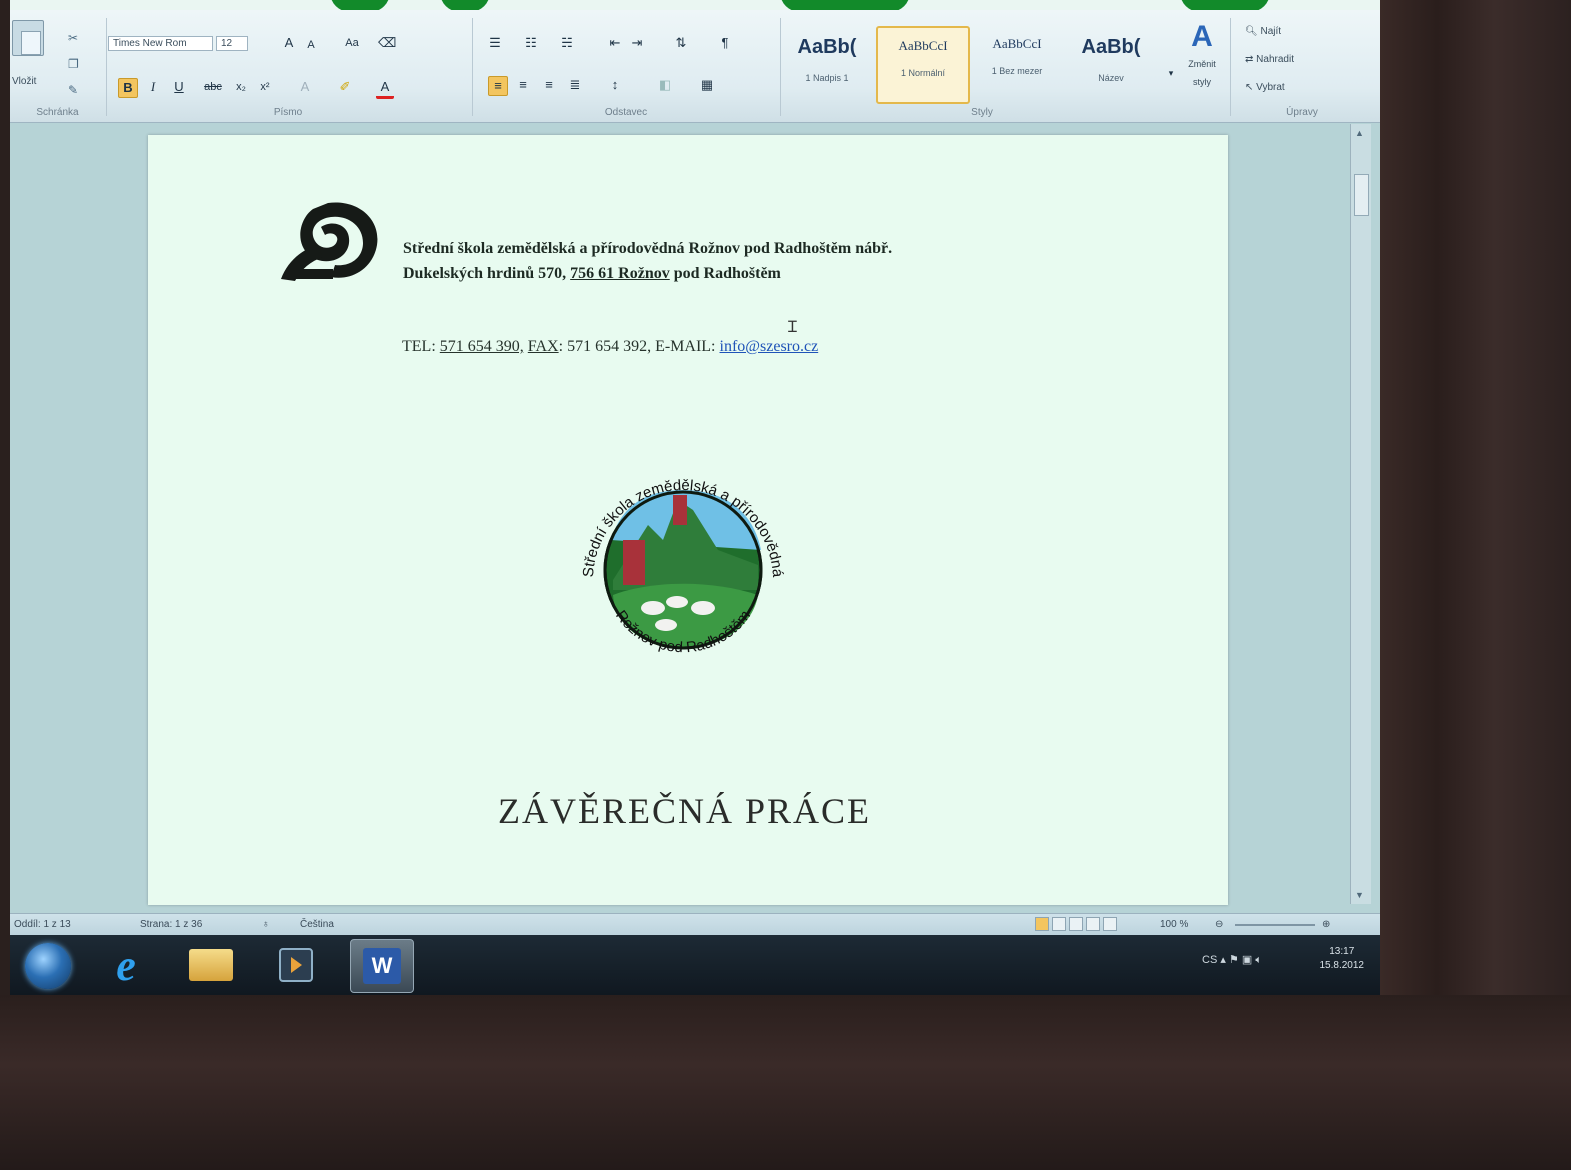 The height and width of the screenshot is (1170, 1571). Describe the element at coordinates (575, 85) in the screenshot. I see `justify-button: ≣` at that location.